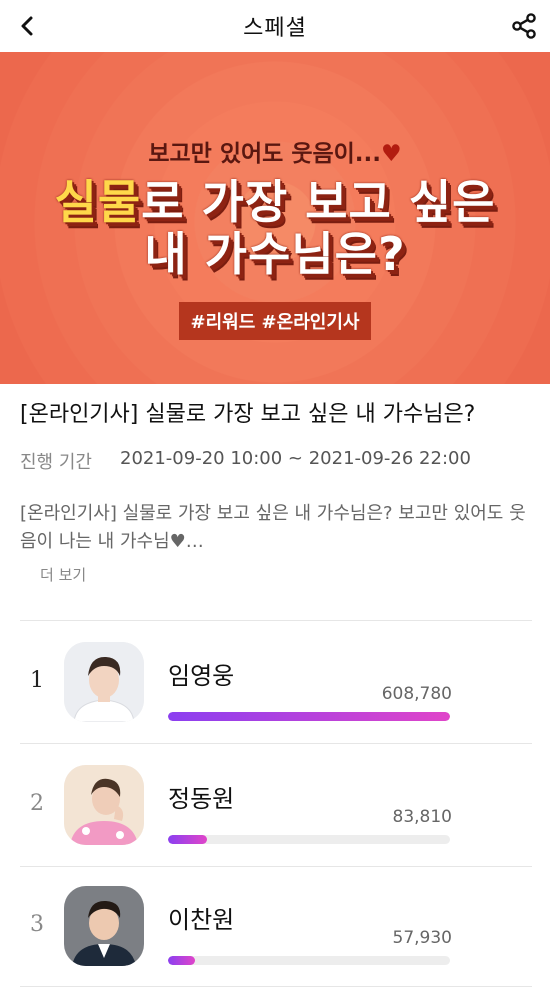 The width and height of the screenshot is (550, 988). I want to click on rank-number: 2, so click(37, 803).